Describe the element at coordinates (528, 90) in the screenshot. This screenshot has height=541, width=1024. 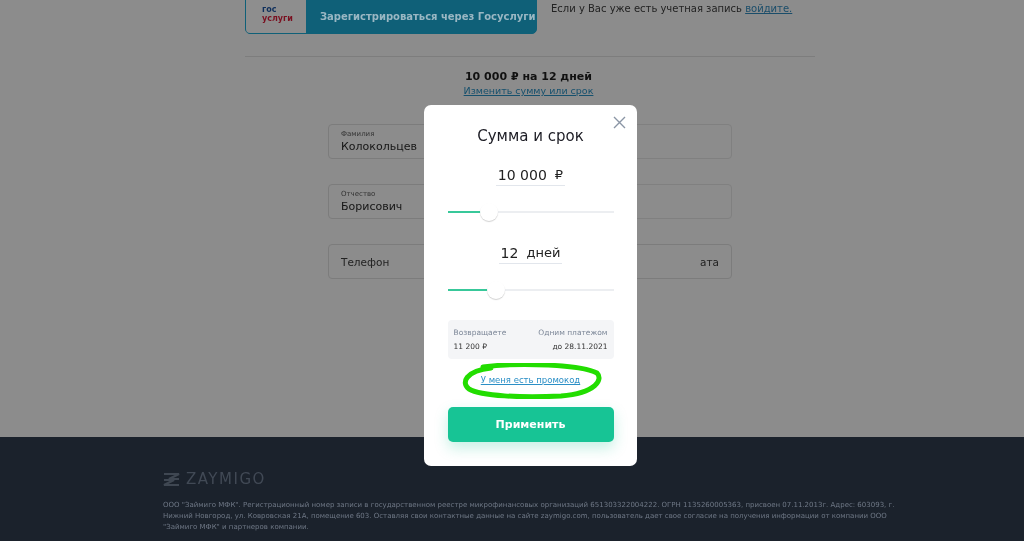
I see `change-amount-link: Изменить сумму или срок` at that location.